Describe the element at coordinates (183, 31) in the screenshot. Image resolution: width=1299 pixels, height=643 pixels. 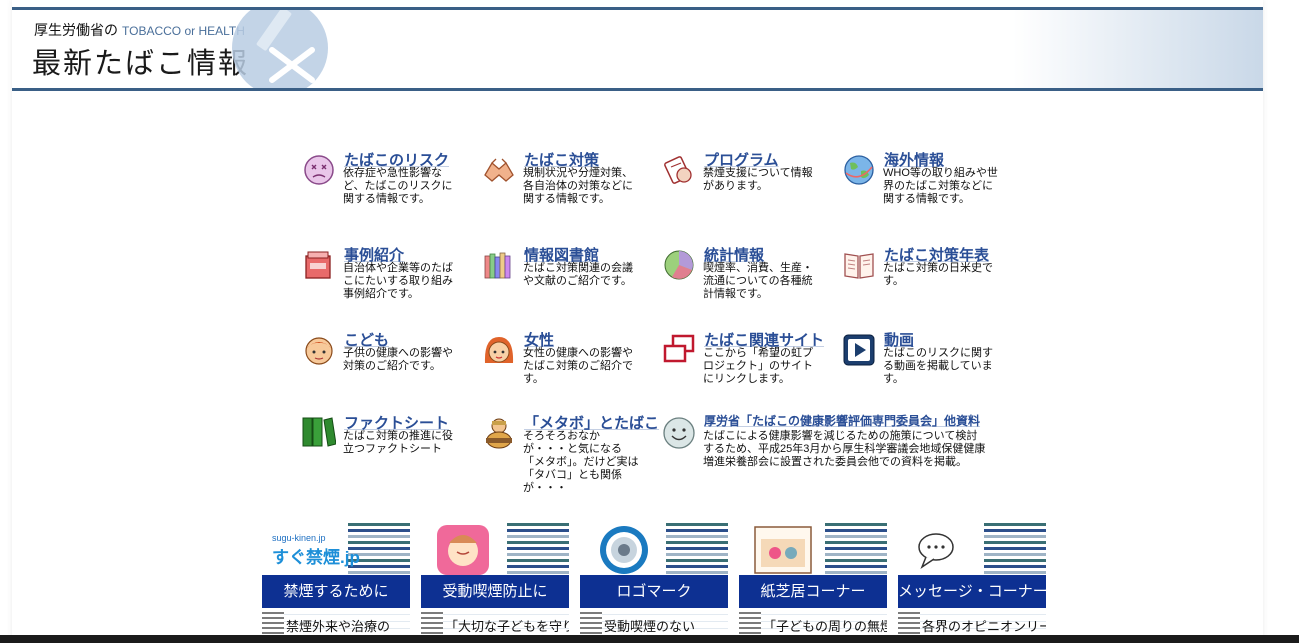
I see `header-subtitle-en: TOBACCO or HEALTH` at that location.